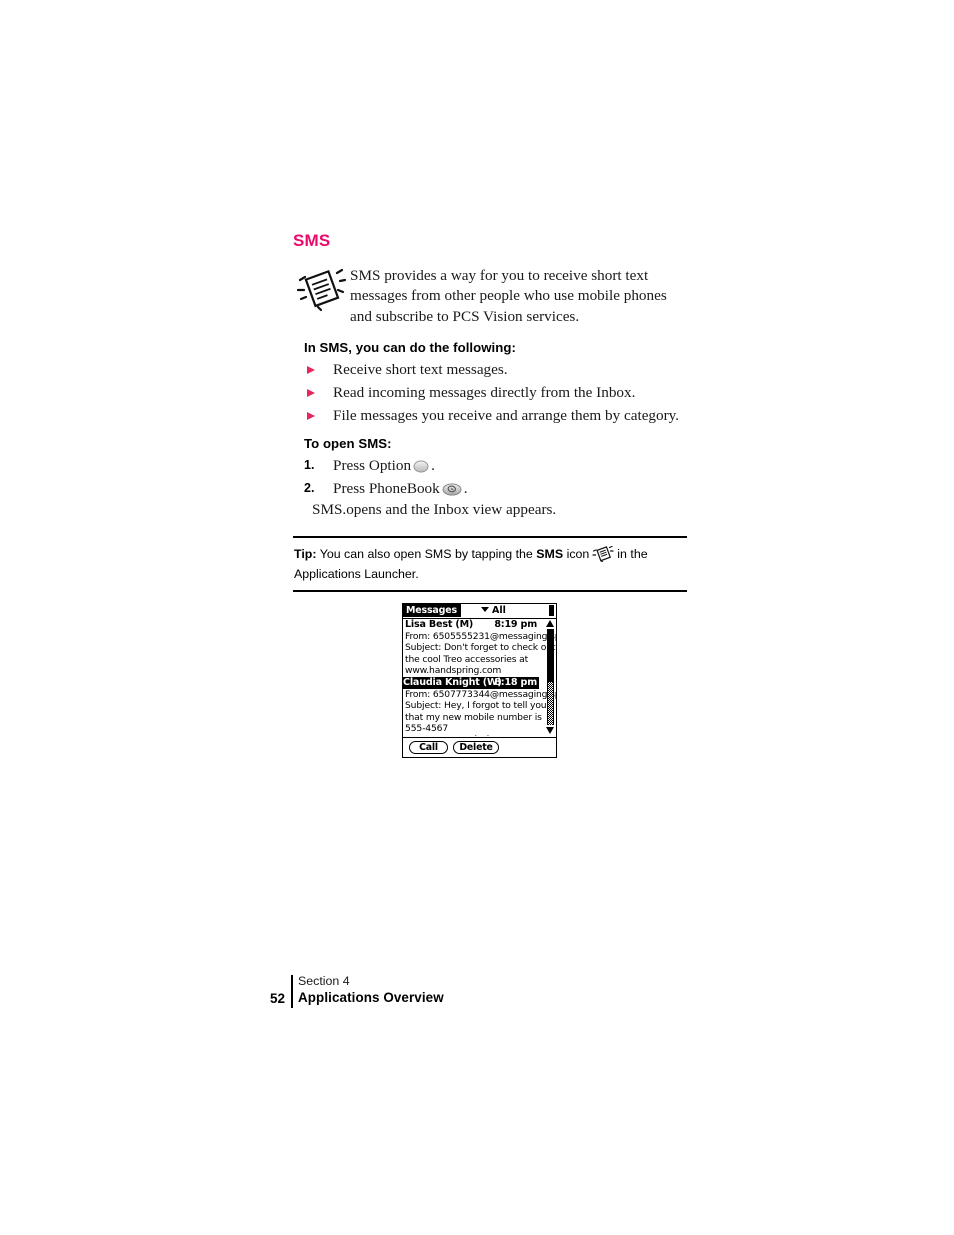  What do you see at coordinates (432, 610) in the screenshot?
I see `device-app-title: Messages` at bounding box center [432, 610].